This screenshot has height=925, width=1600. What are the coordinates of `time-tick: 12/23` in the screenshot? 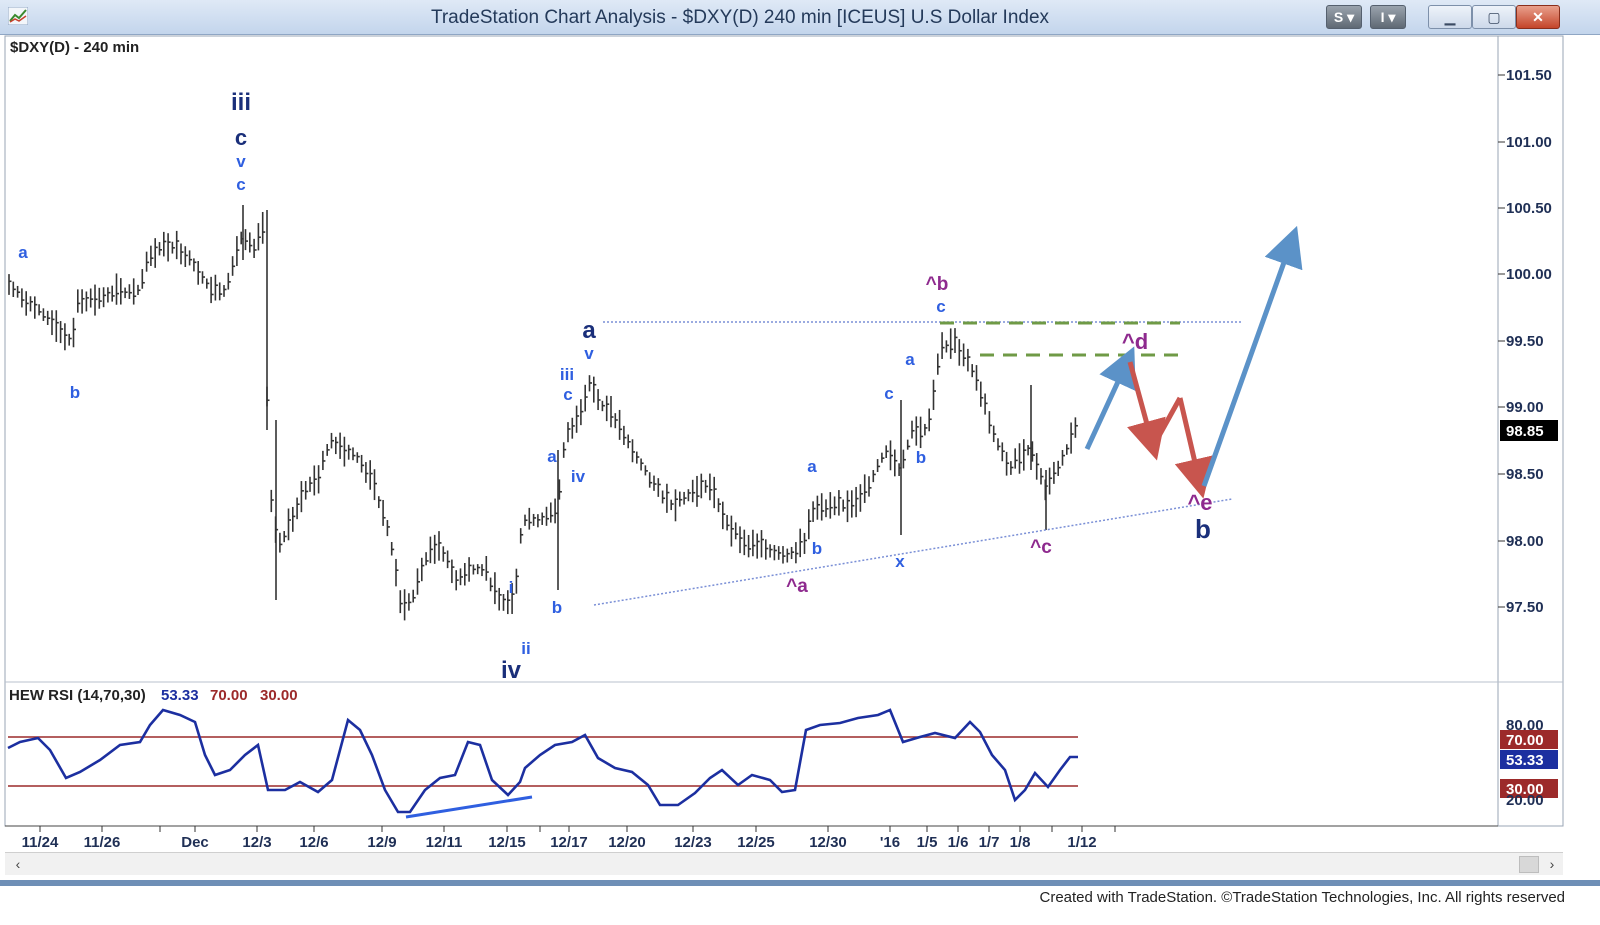 It's located at (693, 842).